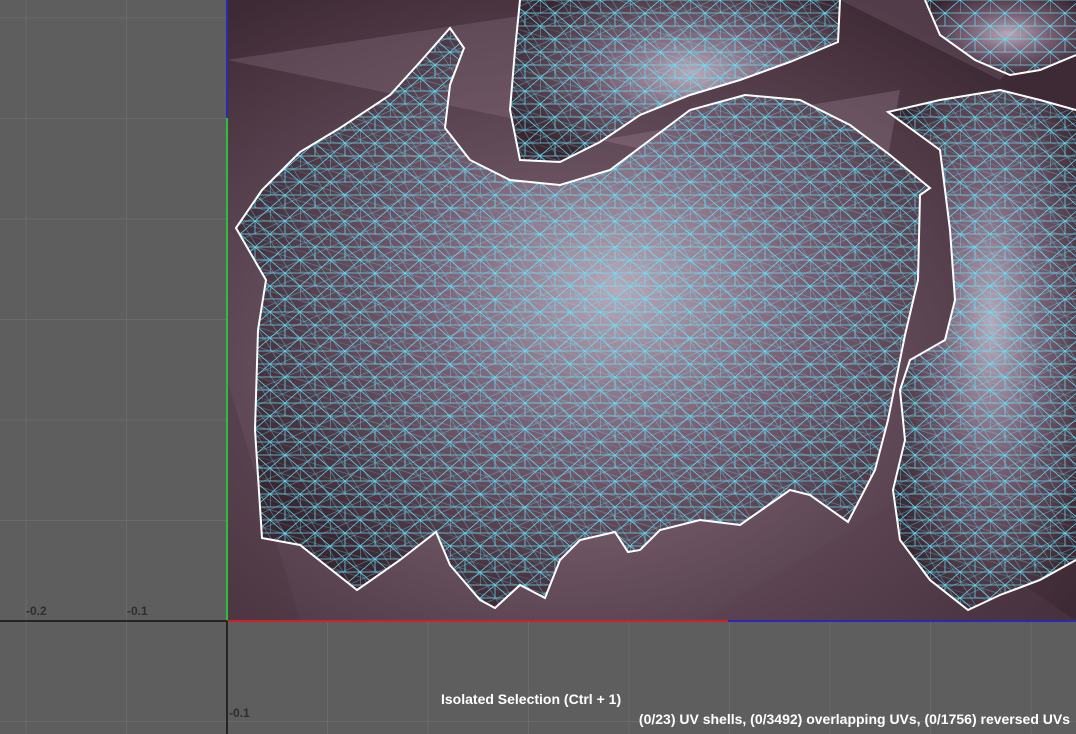 The image size is (1076, 734). What do you see at coordinates (137, 611) in the screenshot?
I see `u-tick-label-minus-0-1: -0.1` at bounding box center [137, 611].